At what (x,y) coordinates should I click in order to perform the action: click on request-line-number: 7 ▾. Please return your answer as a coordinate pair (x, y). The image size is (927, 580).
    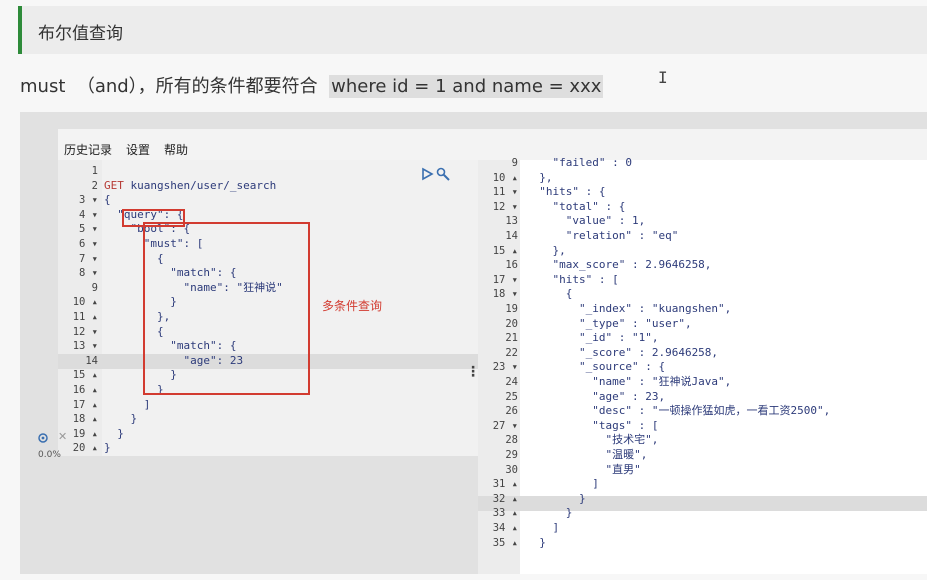
    Looking at the image, I should click on (88, 258).